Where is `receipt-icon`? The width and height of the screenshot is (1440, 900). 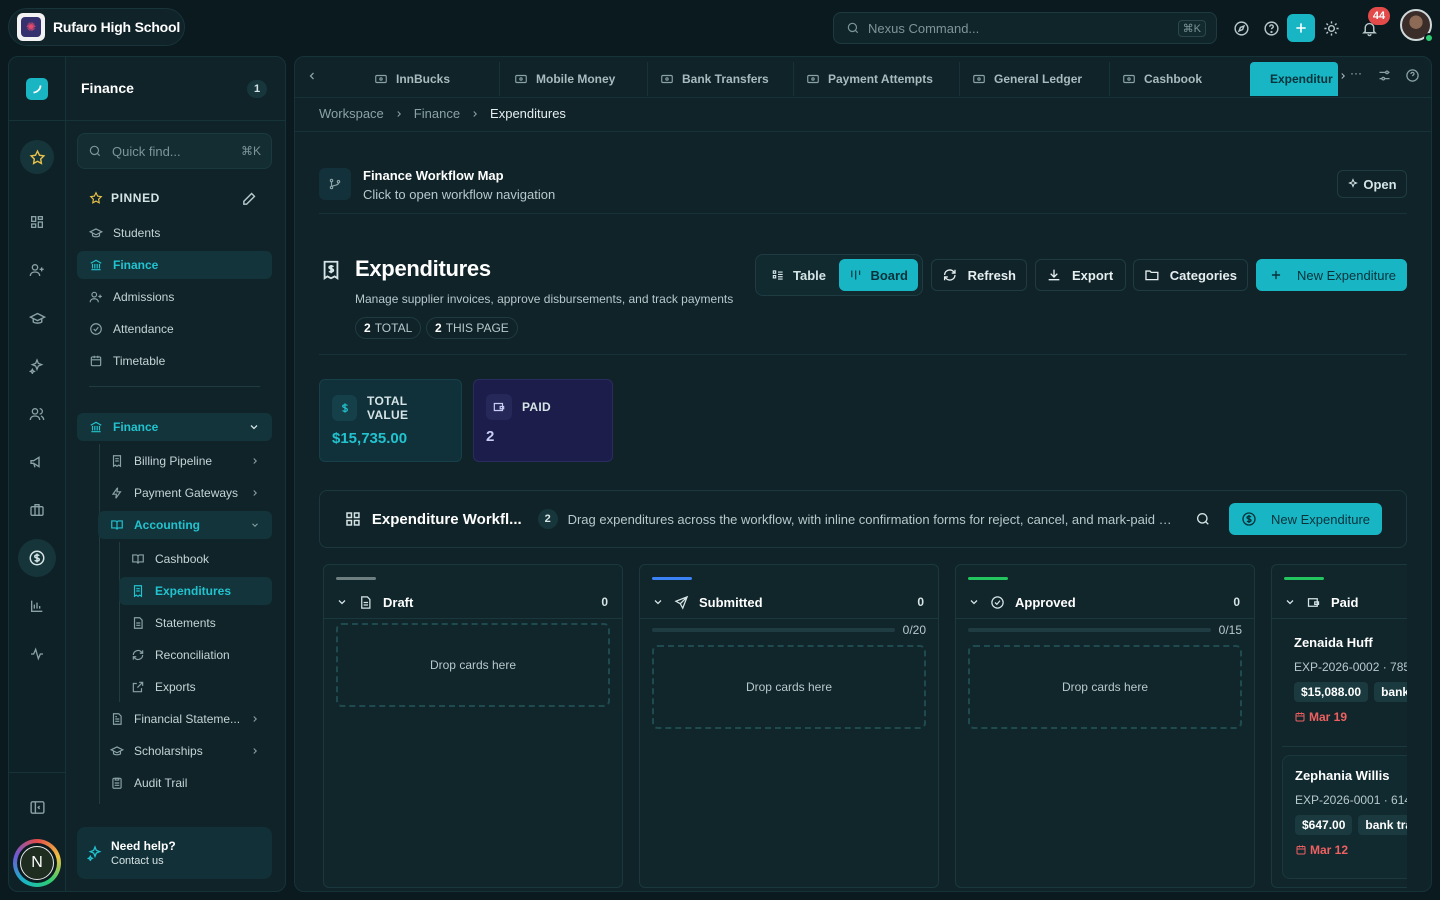 receipt-icon is located at coordinates (117, 461).